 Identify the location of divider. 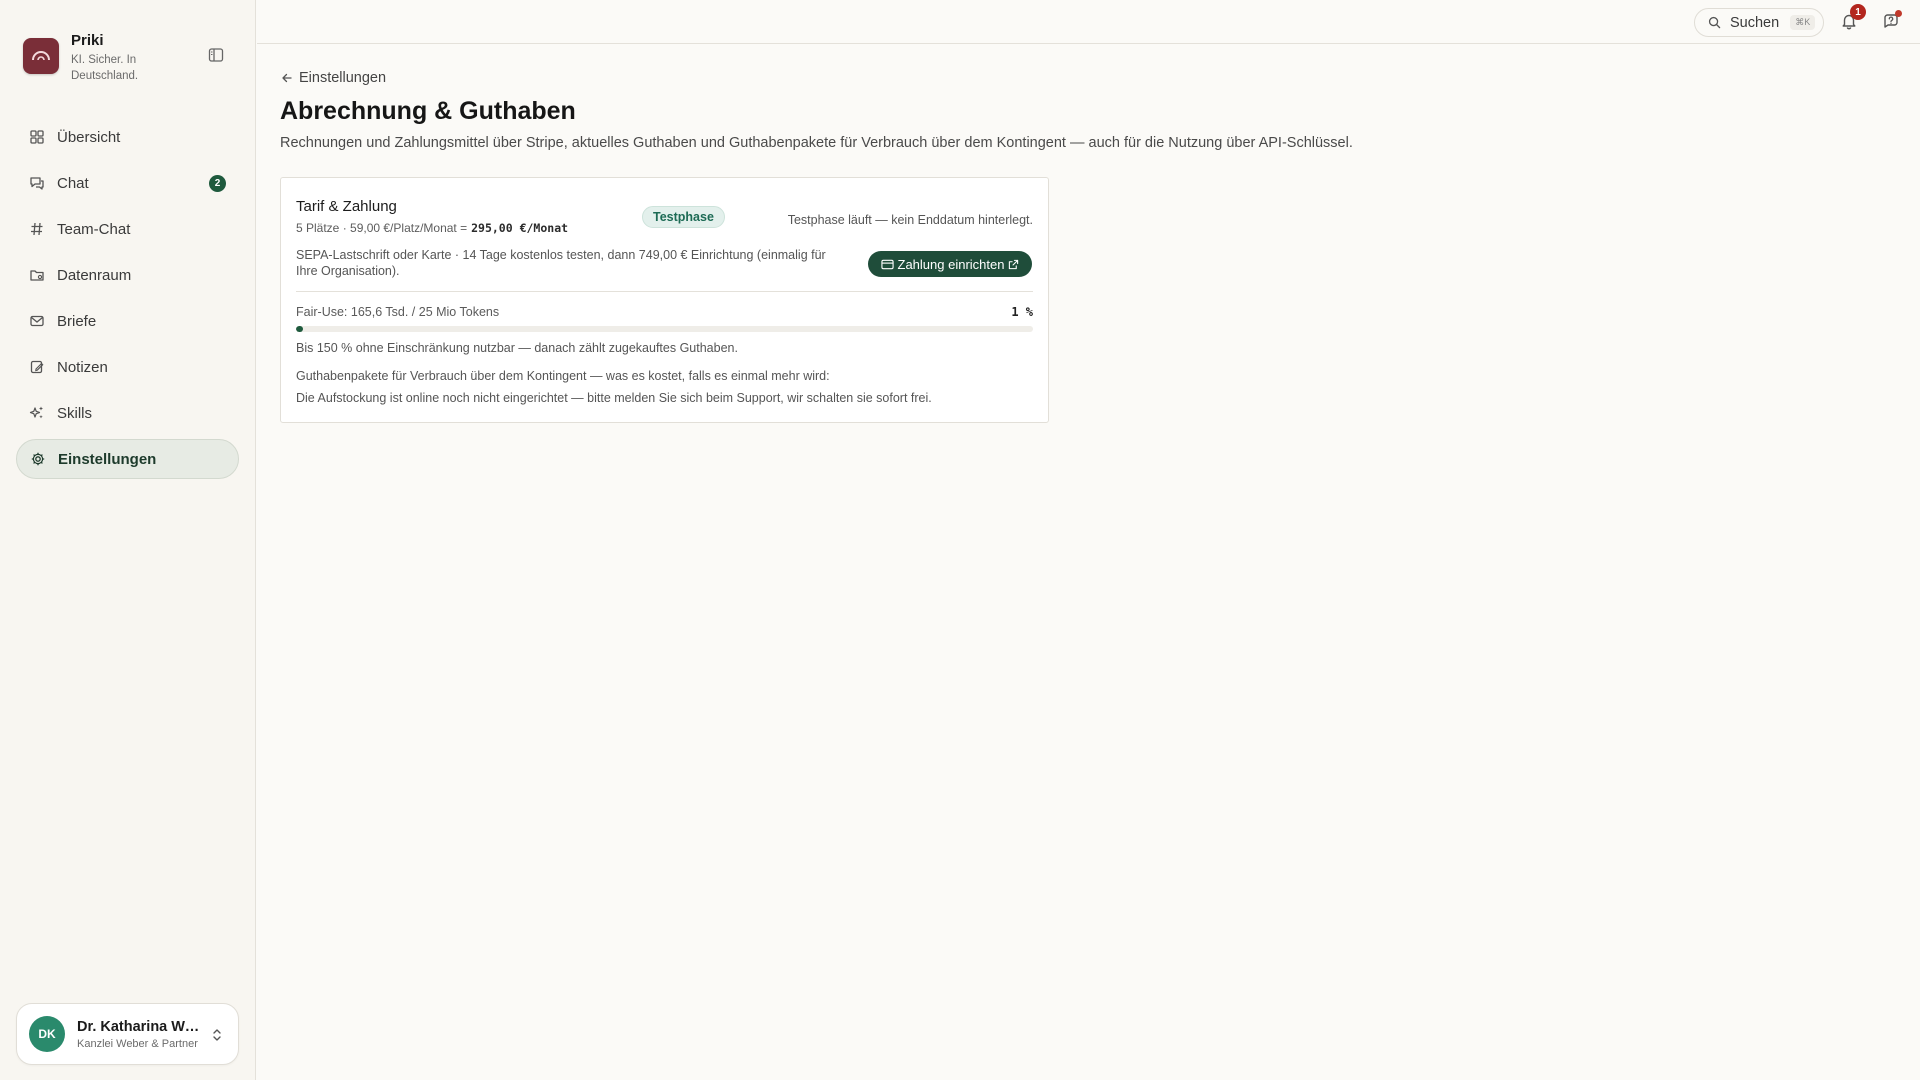
(664, 291).